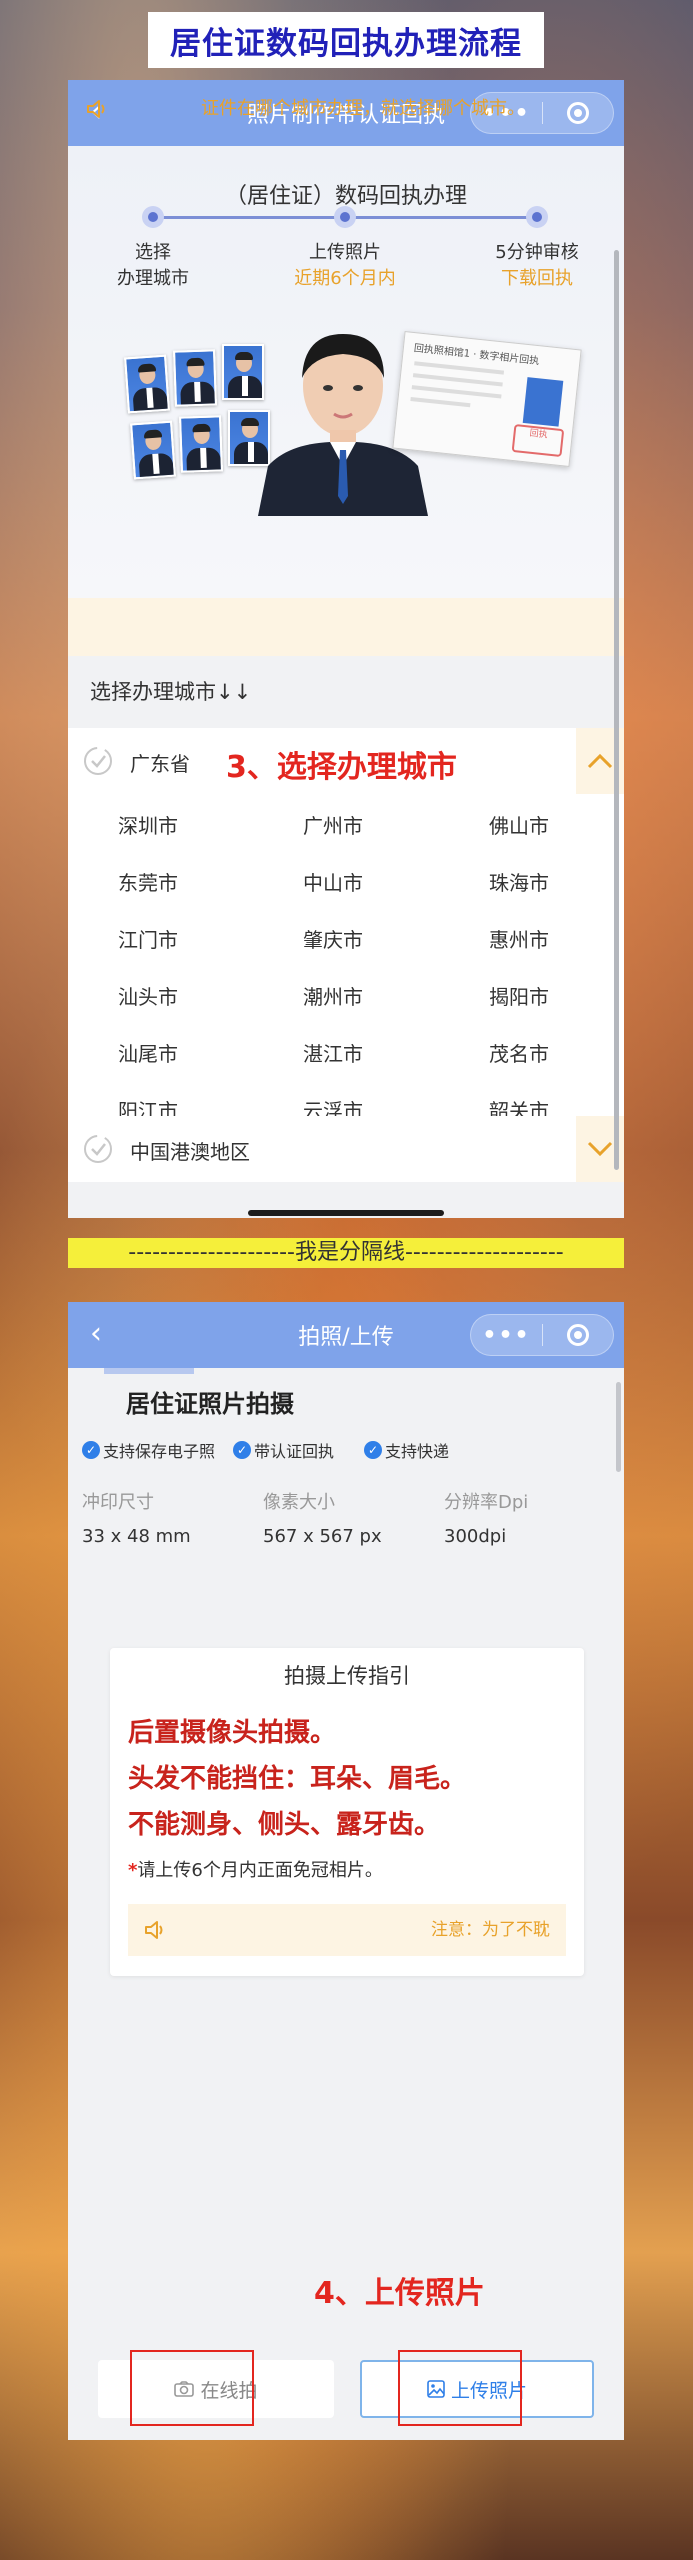  What do you see at coordinates (537, 252) in the screenshot?
I see `step-3-label: 5分钟审核` at bounding box center [537, 252].